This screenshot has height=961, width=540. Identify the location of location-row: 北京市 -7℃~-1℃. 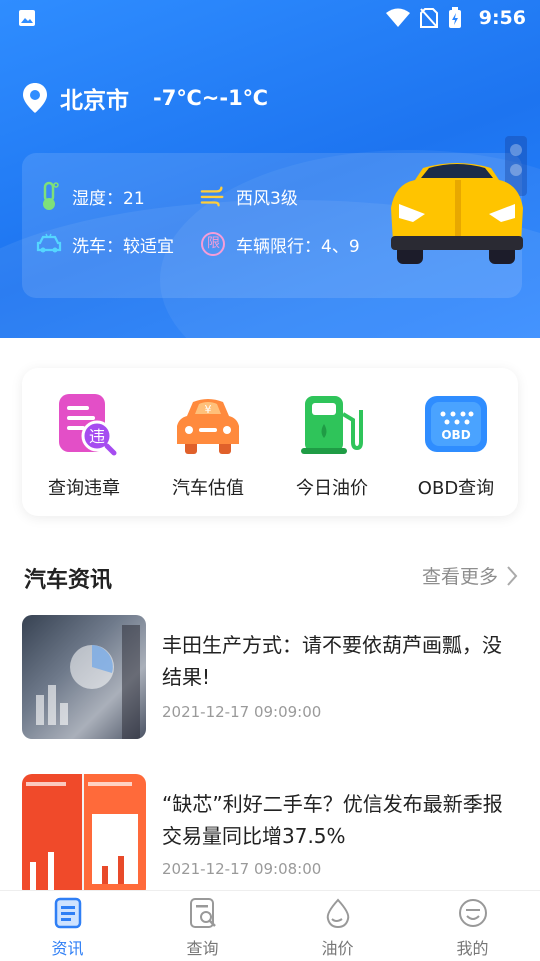
(145, 98).